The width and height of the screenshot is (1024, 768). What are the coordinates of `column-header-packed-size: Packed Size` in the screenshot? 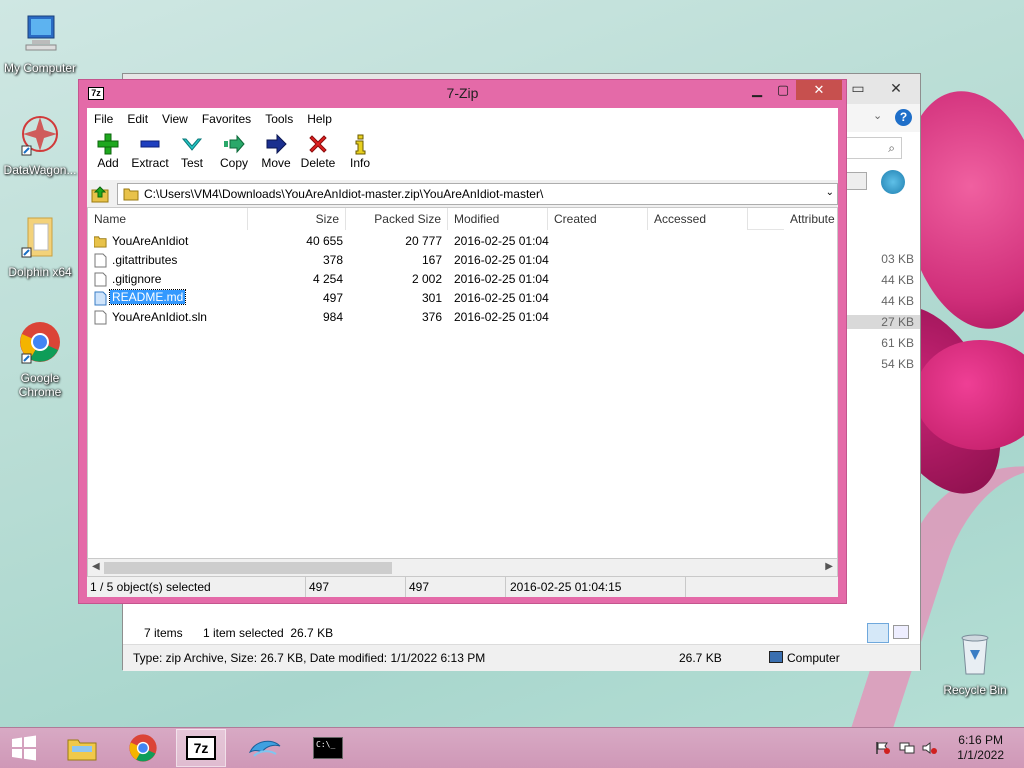 It's located at (397, 219).